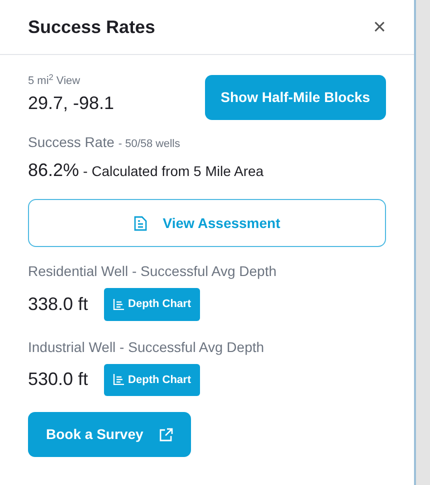  I want to click on success-rate-value: 86.2%, so click(54, 170).